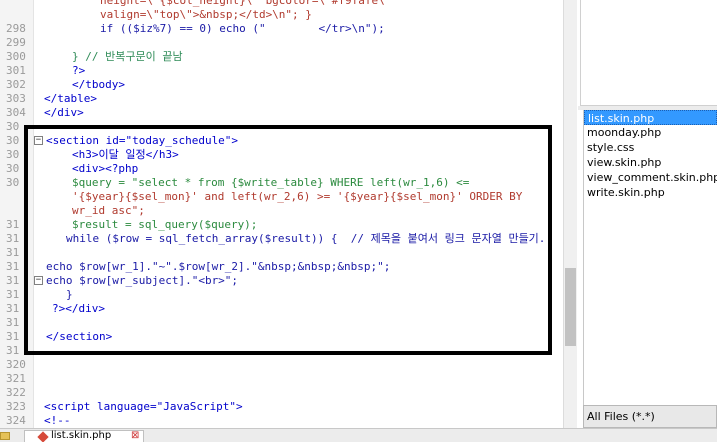 The image size is (717, 442). I want to click on file-list-item: write.skin.php, so click(650, 192).